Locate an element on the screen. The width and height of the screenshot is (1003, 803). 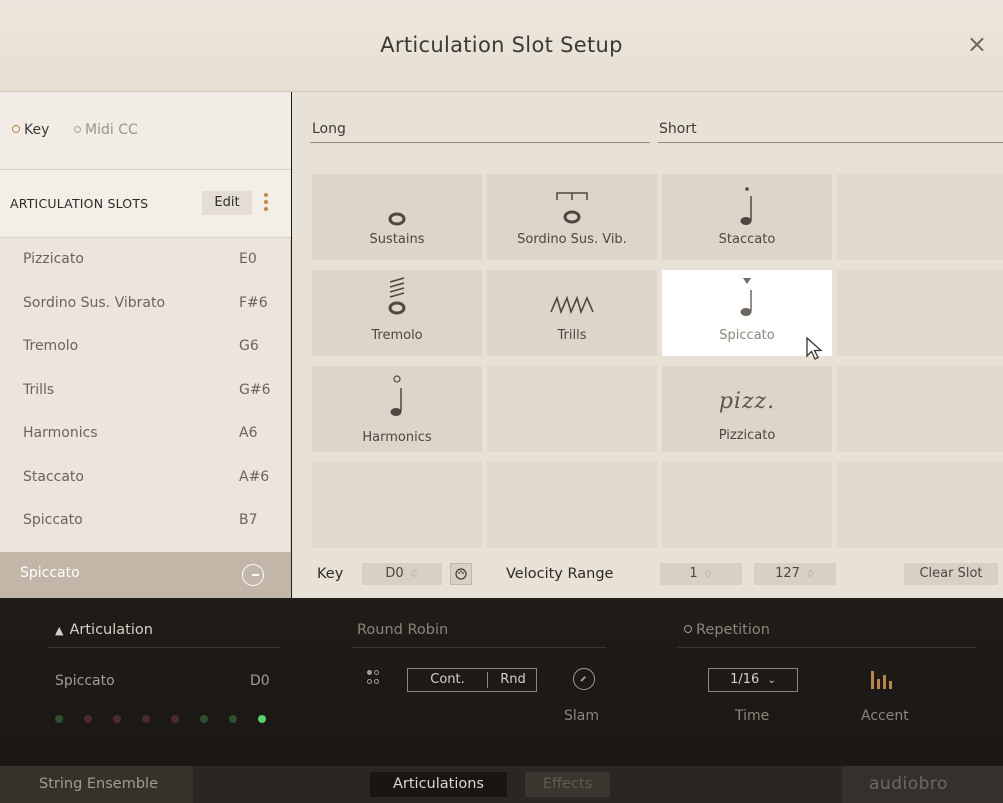
tab-effects: Effects is located at coordinates (567, 784).